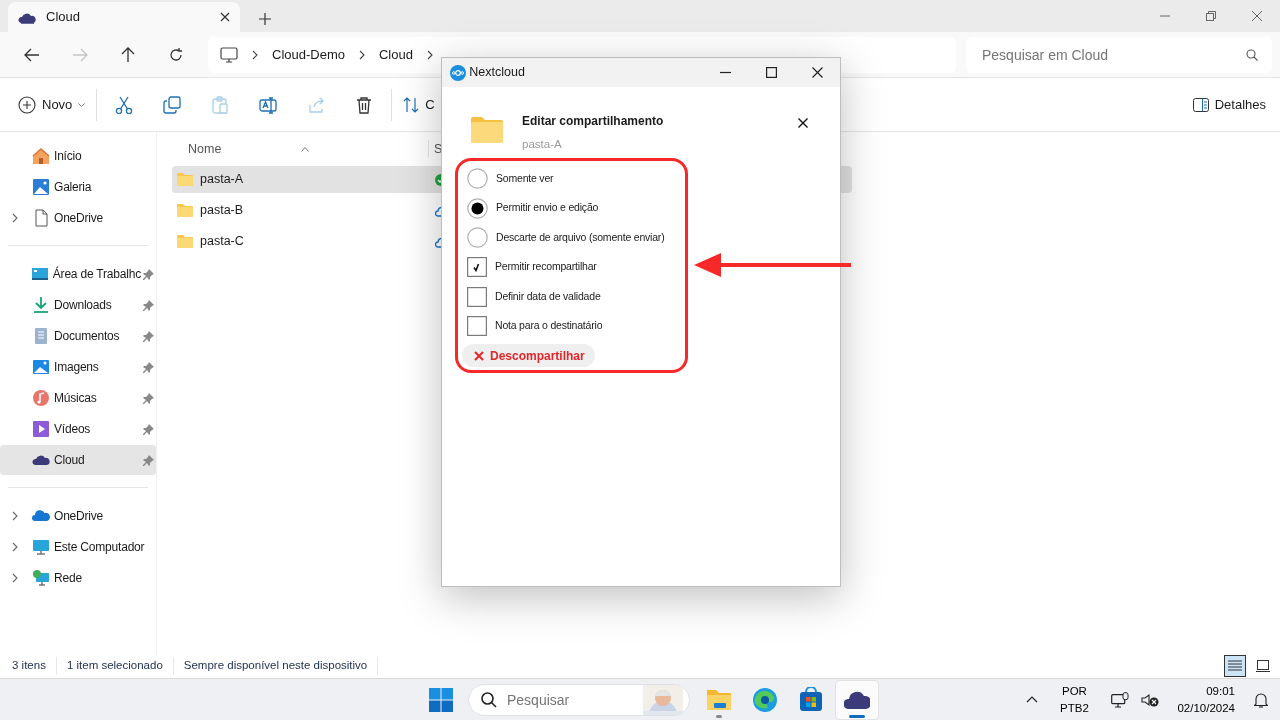  I want to click on status-text: Sempre disponível neste dispositivo, so click(281, 666).